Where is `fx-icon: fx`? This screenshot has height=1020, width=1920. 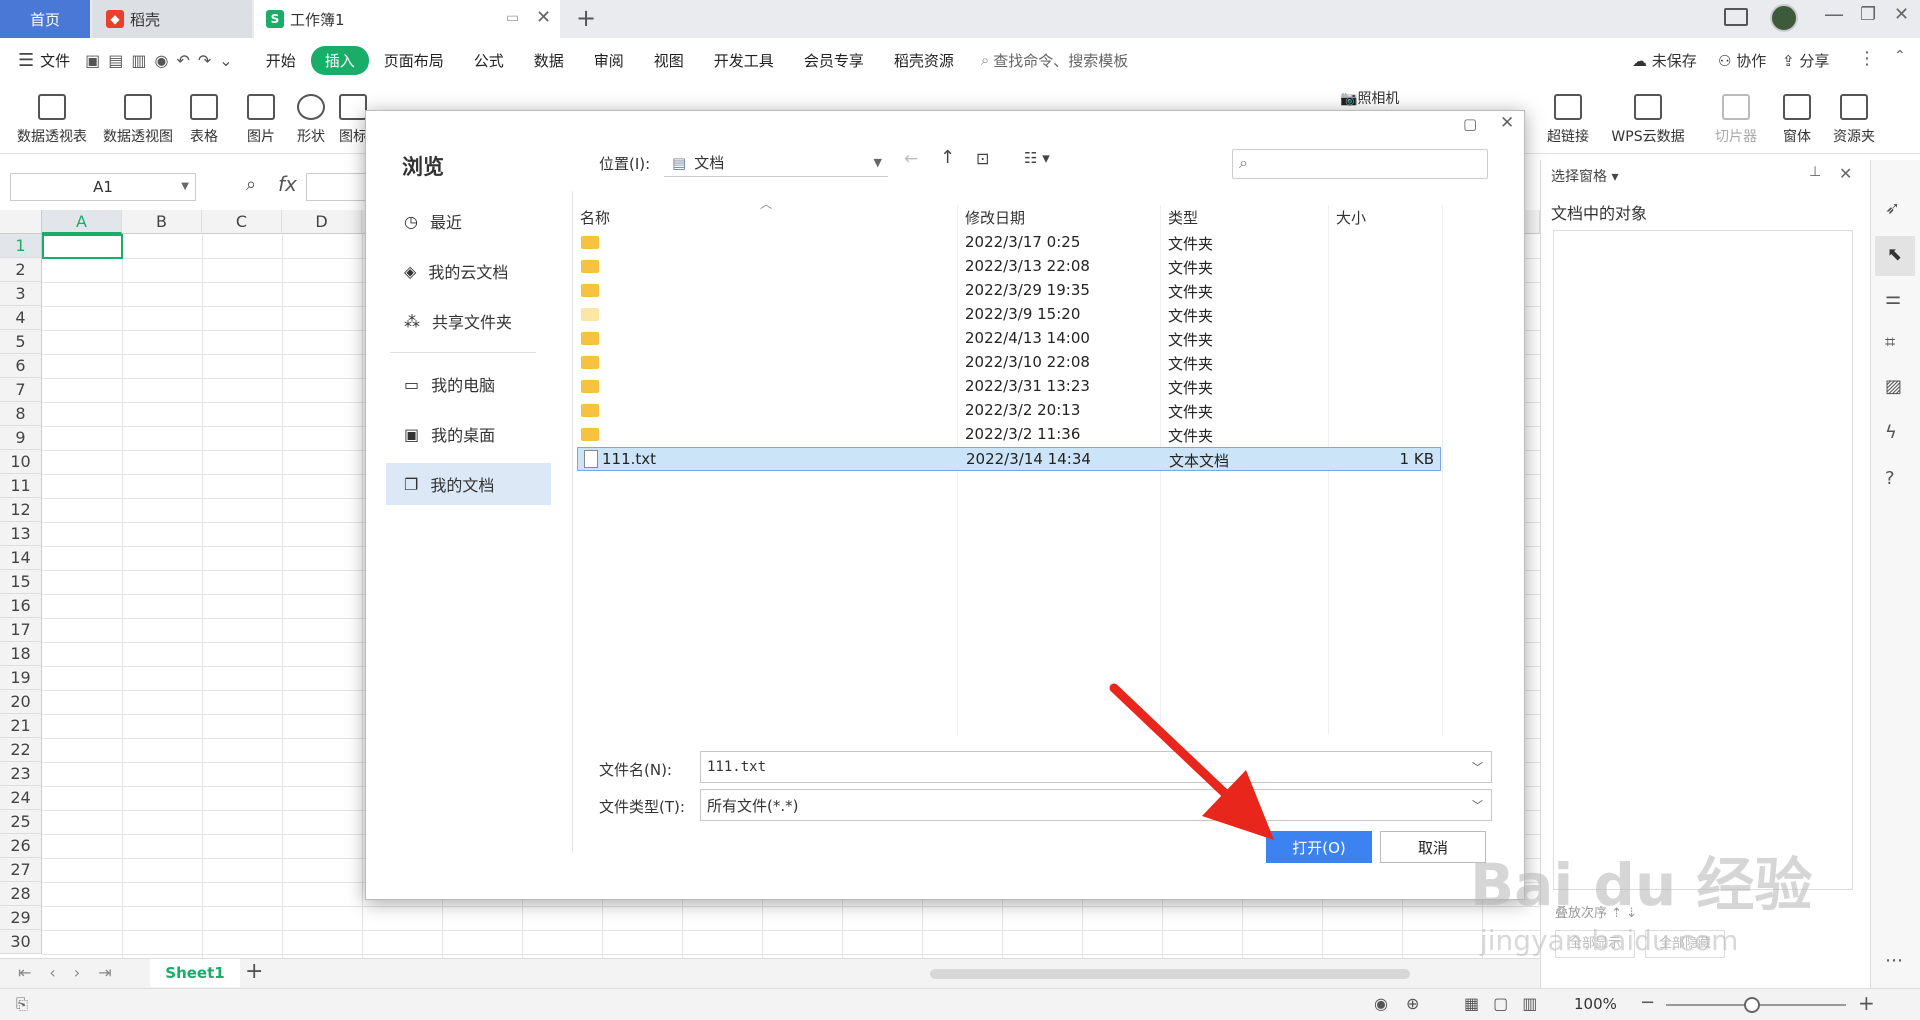
fx-icon: fx is located at coordinates (287, 184).